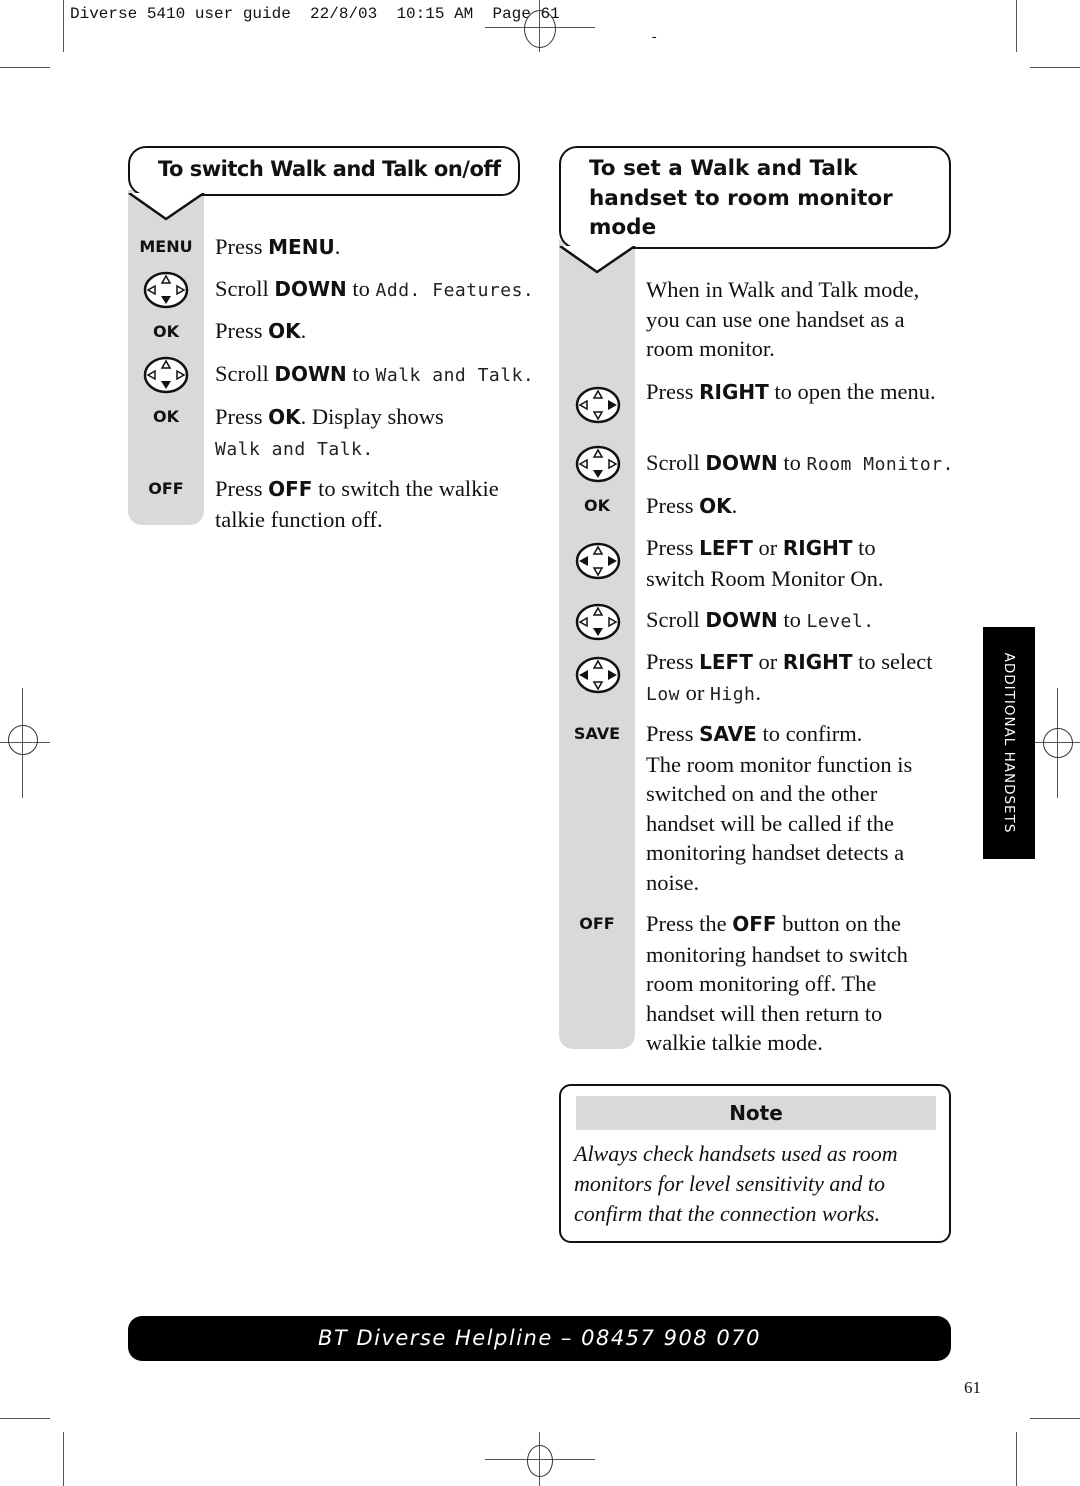 The image size is (1080, 1486). I want to click on step-scroll-add-features: Scroll DOWN to Add. Features., so click(375, 288).